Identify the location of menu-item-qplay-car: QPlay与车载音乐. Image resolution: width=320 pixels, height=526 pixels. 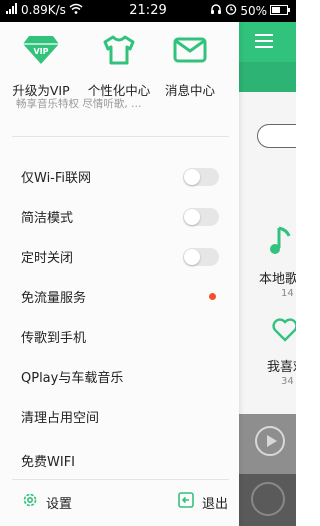
(119, 376).